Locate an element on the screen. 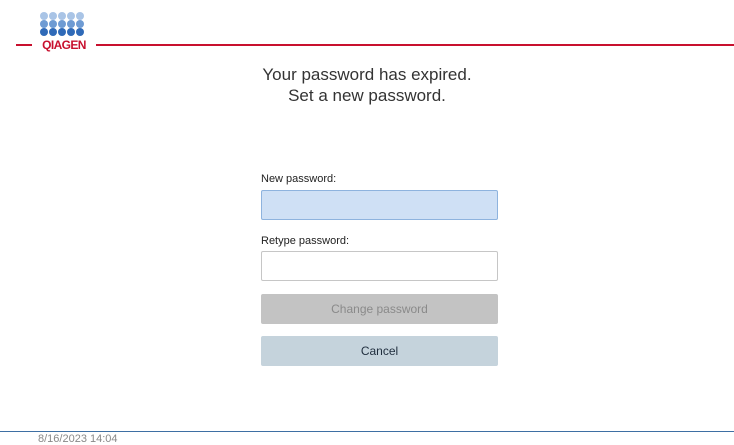  timestamp: 8/16/2023 14:04 is located at coordinates (78, 439).